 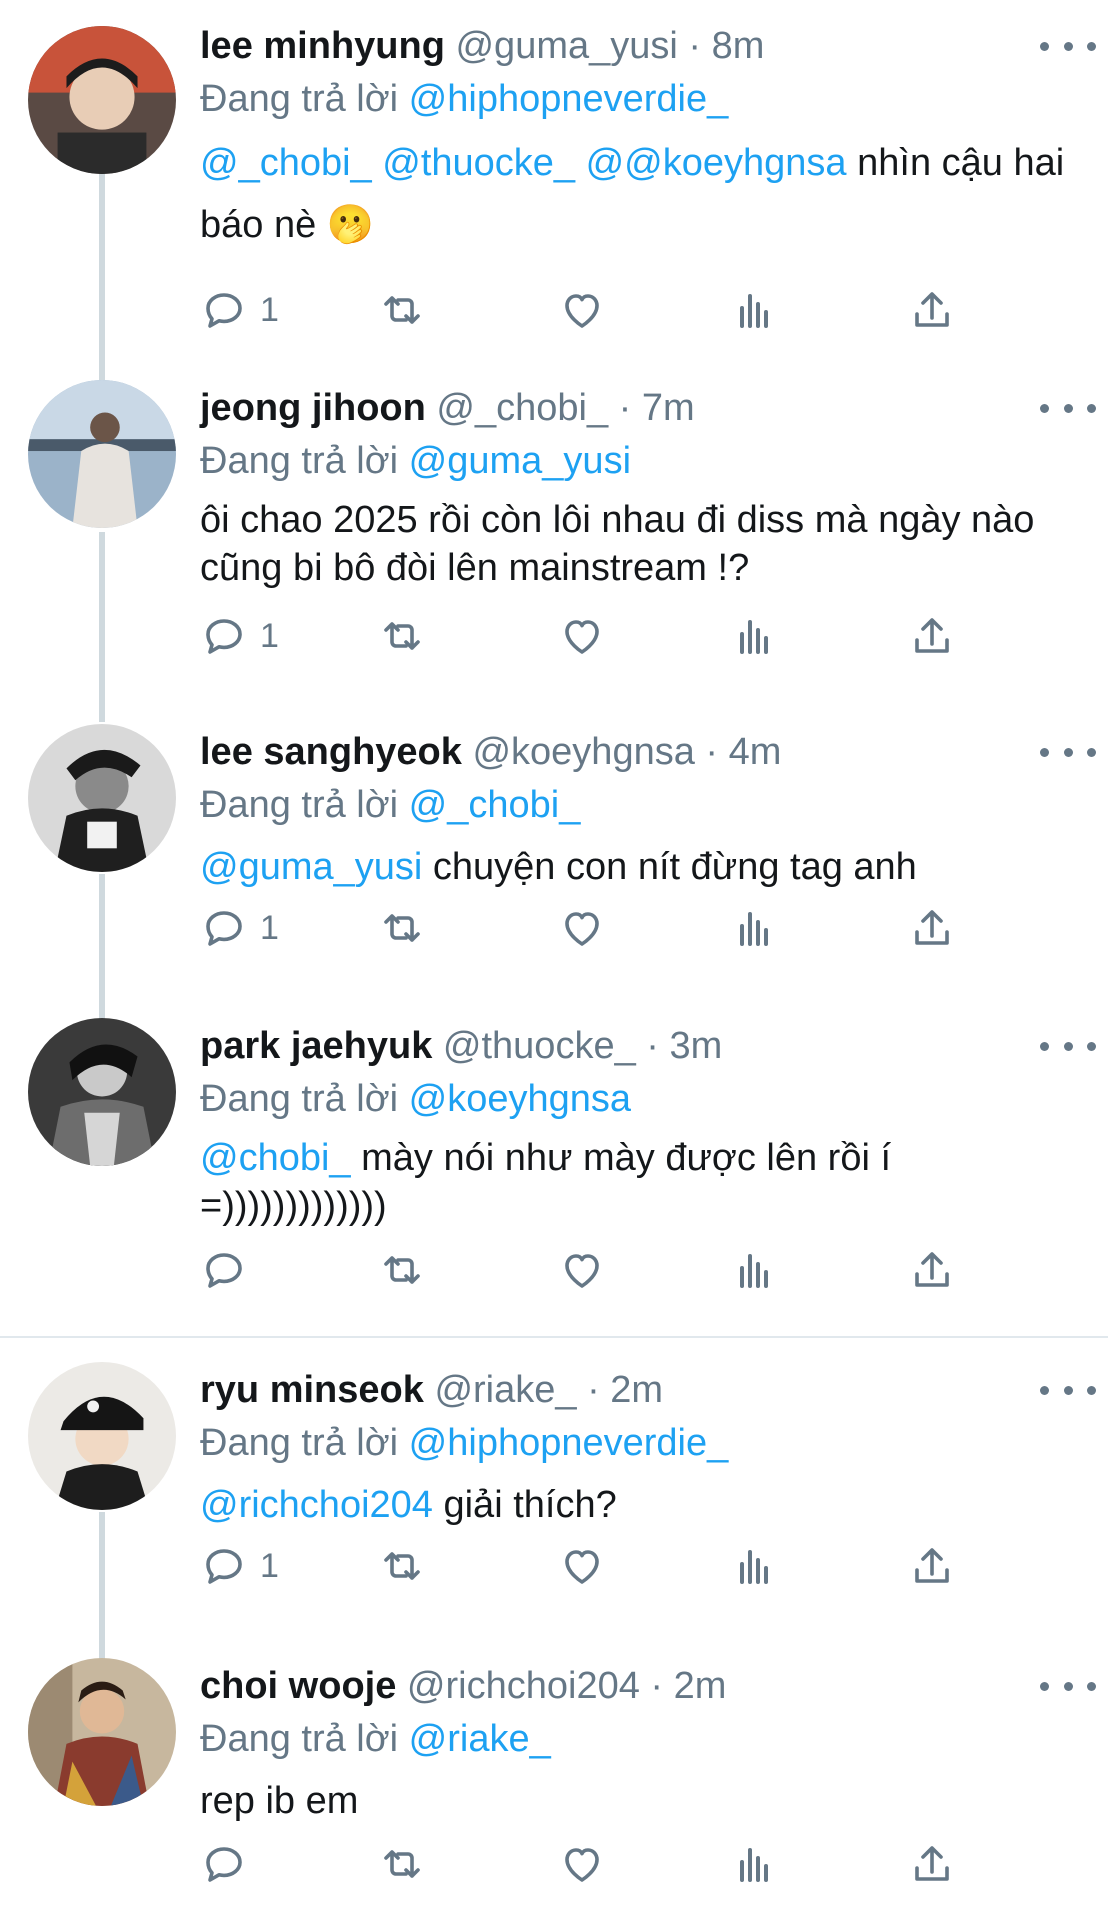 I want to click on display-name: choi wooje, so click(x=298, y=1686).